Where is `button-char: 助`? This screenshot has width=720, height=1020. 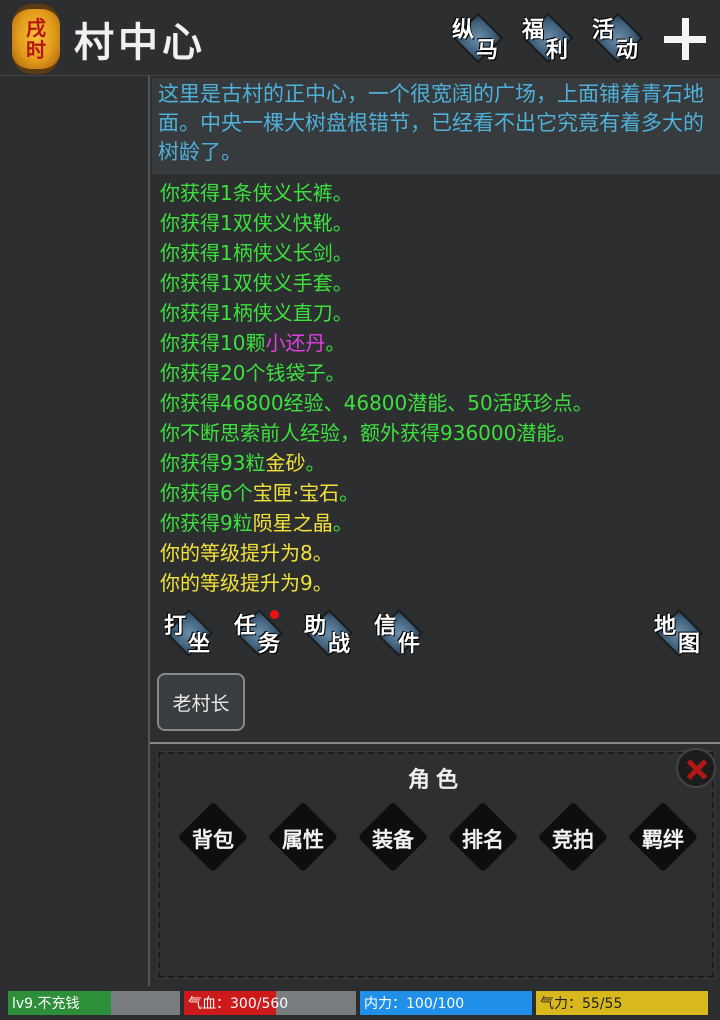
button-char: 助 is located at coordinates (315, 626).